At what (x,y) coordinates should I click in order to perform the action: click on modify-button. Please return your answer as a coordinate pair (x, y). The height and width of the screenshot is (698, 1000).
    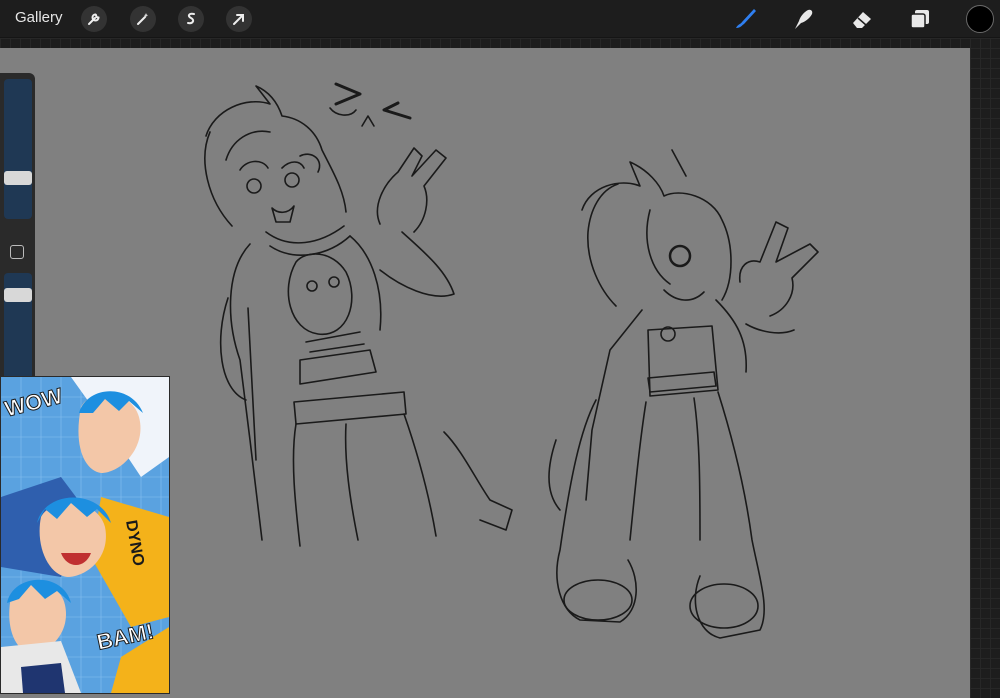
    Looking at the image, I should click on (17, 252).